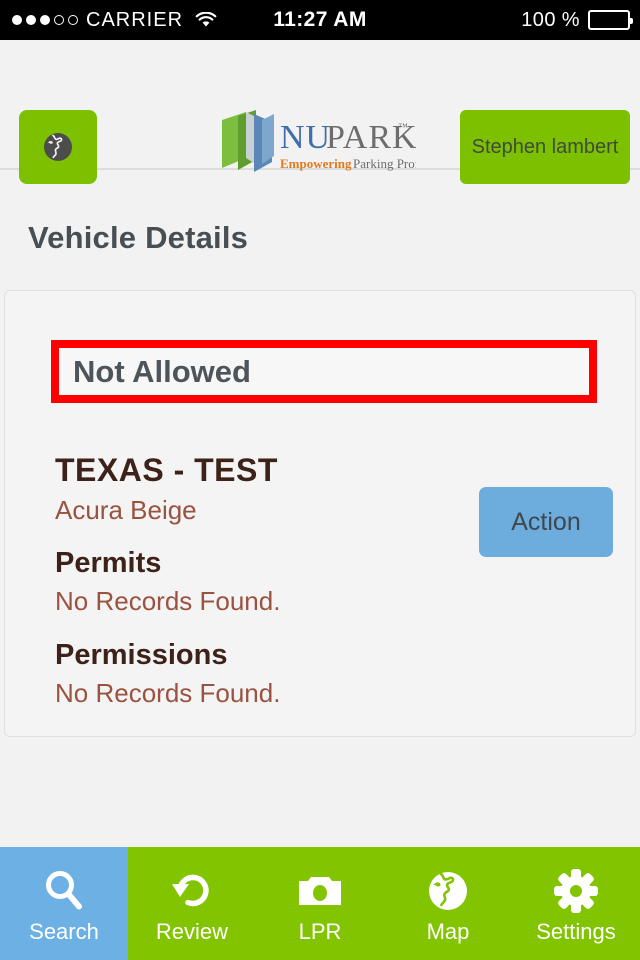 The height and width of the screenshot is (960, 640). What do you see at coordinates (162, 371) in the screenshot?
I see `status-banner-label: Not Allowed` at bounding box center [162, 371].